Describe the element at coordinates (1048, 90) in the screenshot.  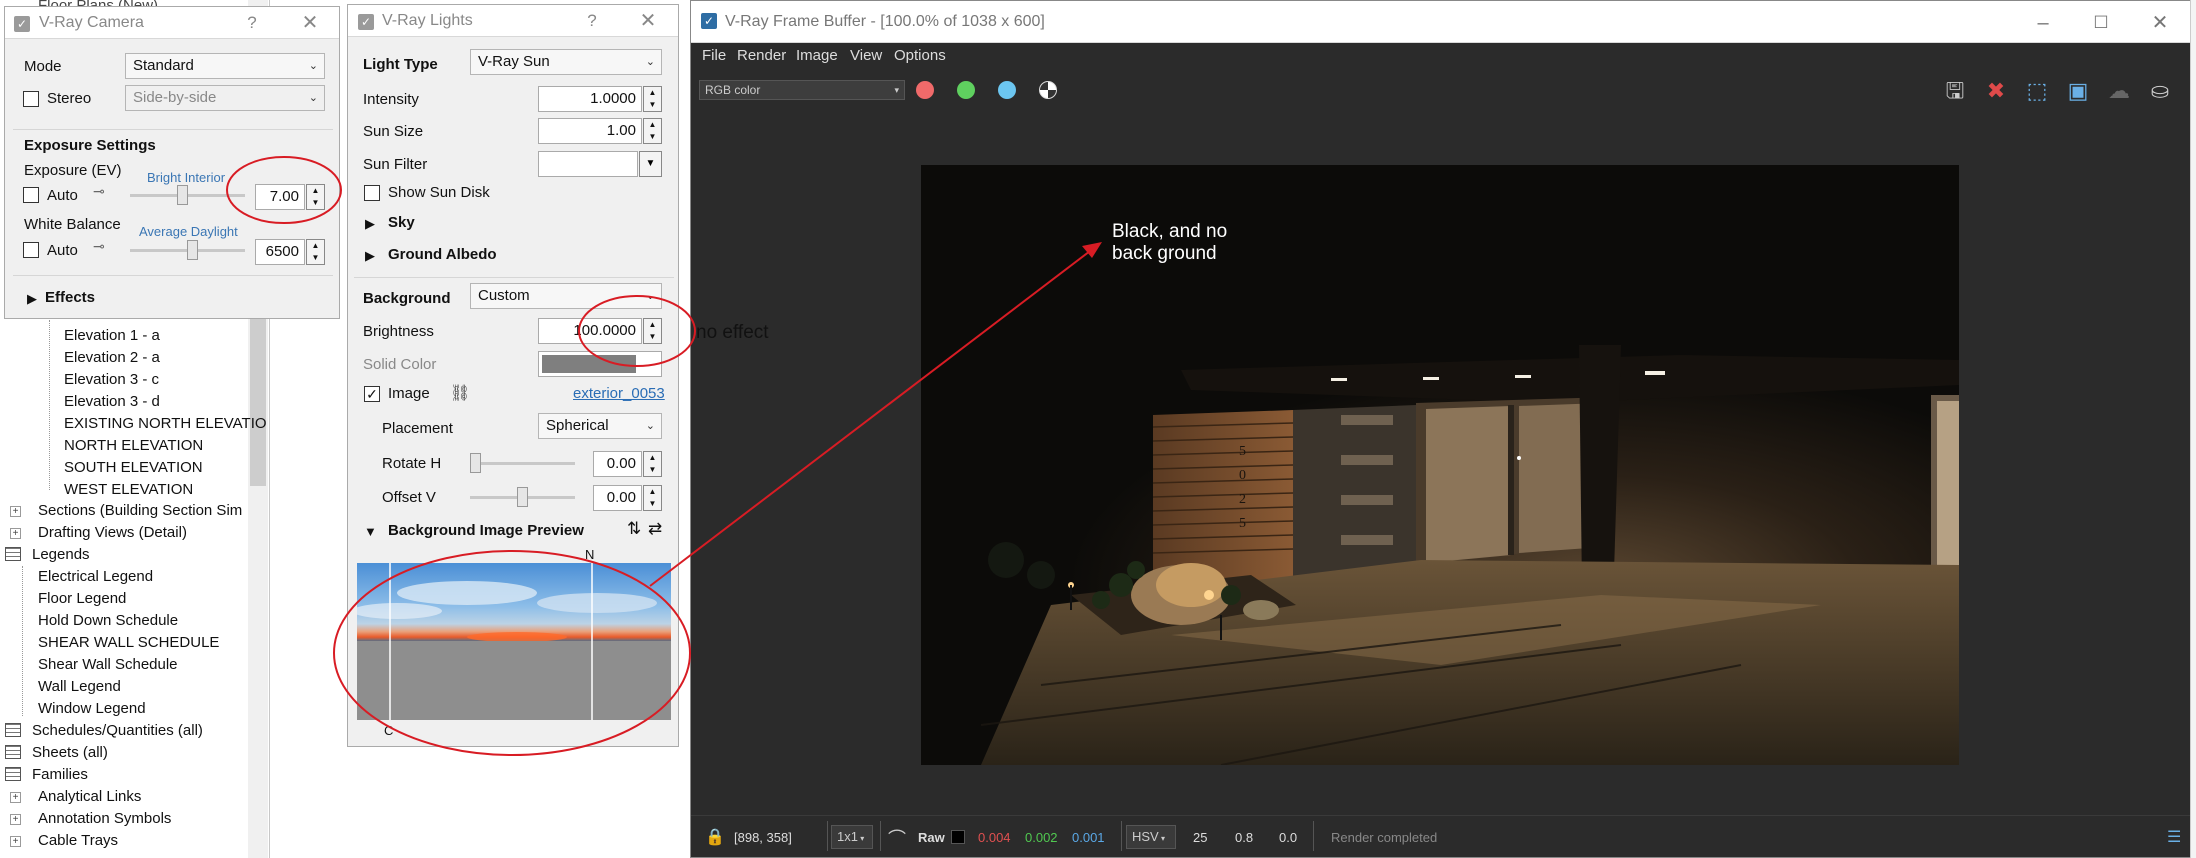
I see `alpha-channel-icon` at that location.